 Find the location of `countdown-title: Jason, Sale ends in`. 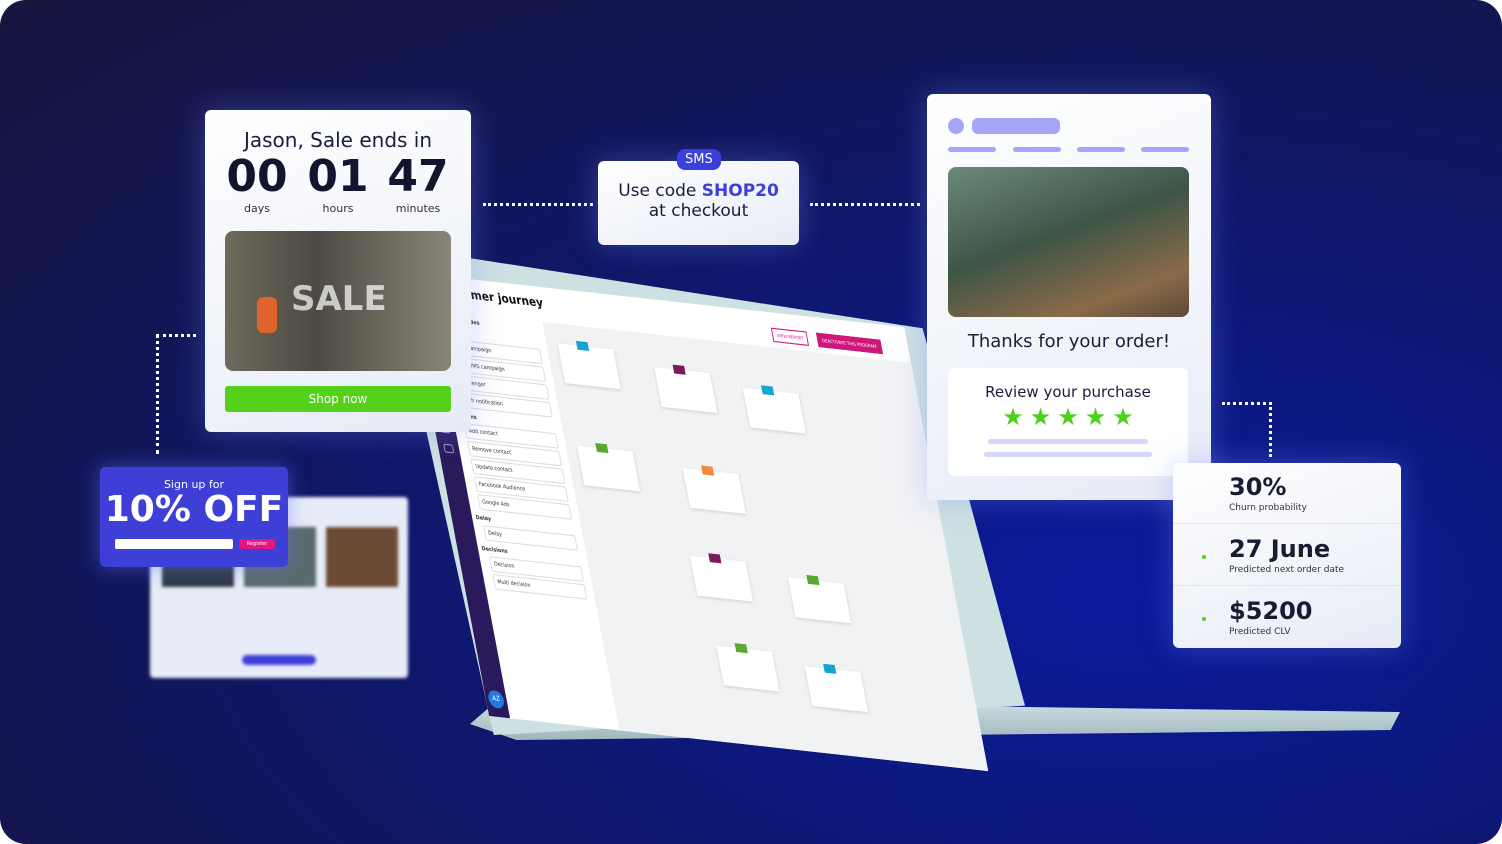

countdown-title: Jason, Sale ends in is located at coordinates (338, 140).